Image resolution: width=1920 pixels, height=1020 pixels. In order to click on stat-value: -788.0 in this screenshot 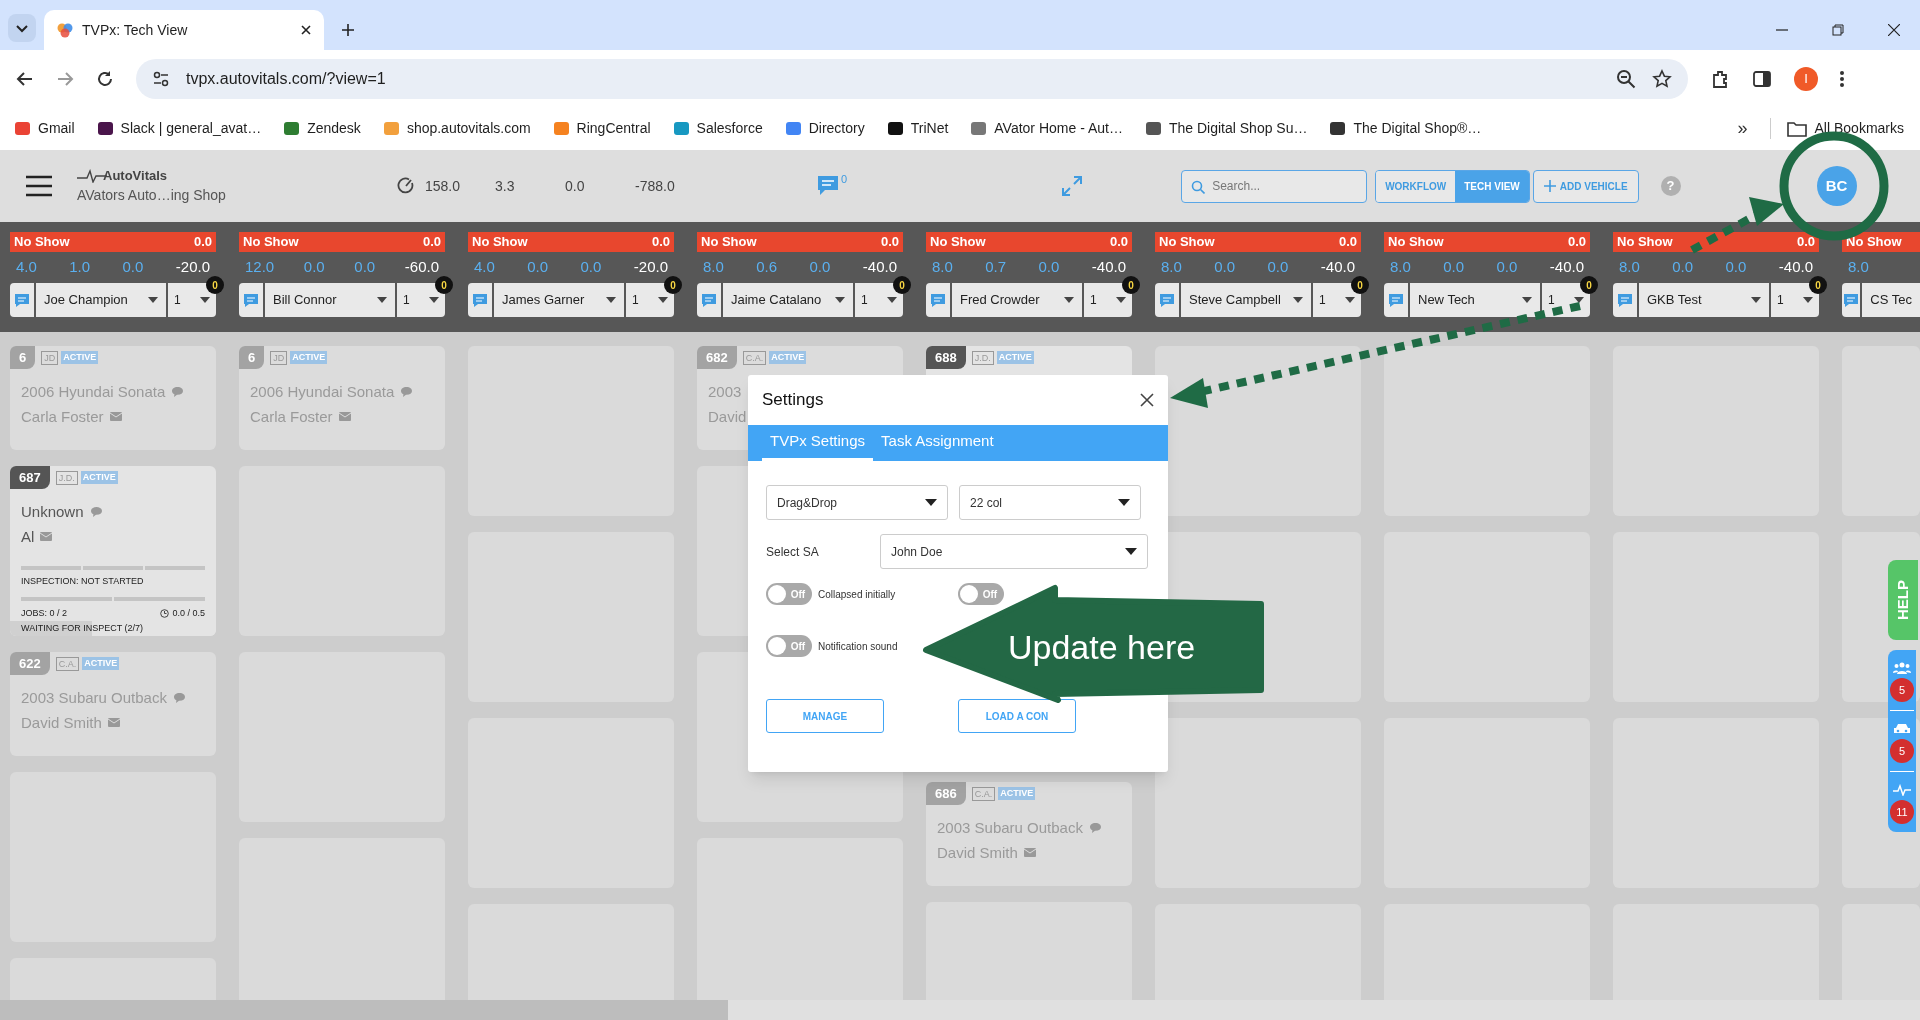, I will do `click(655, 186)`.